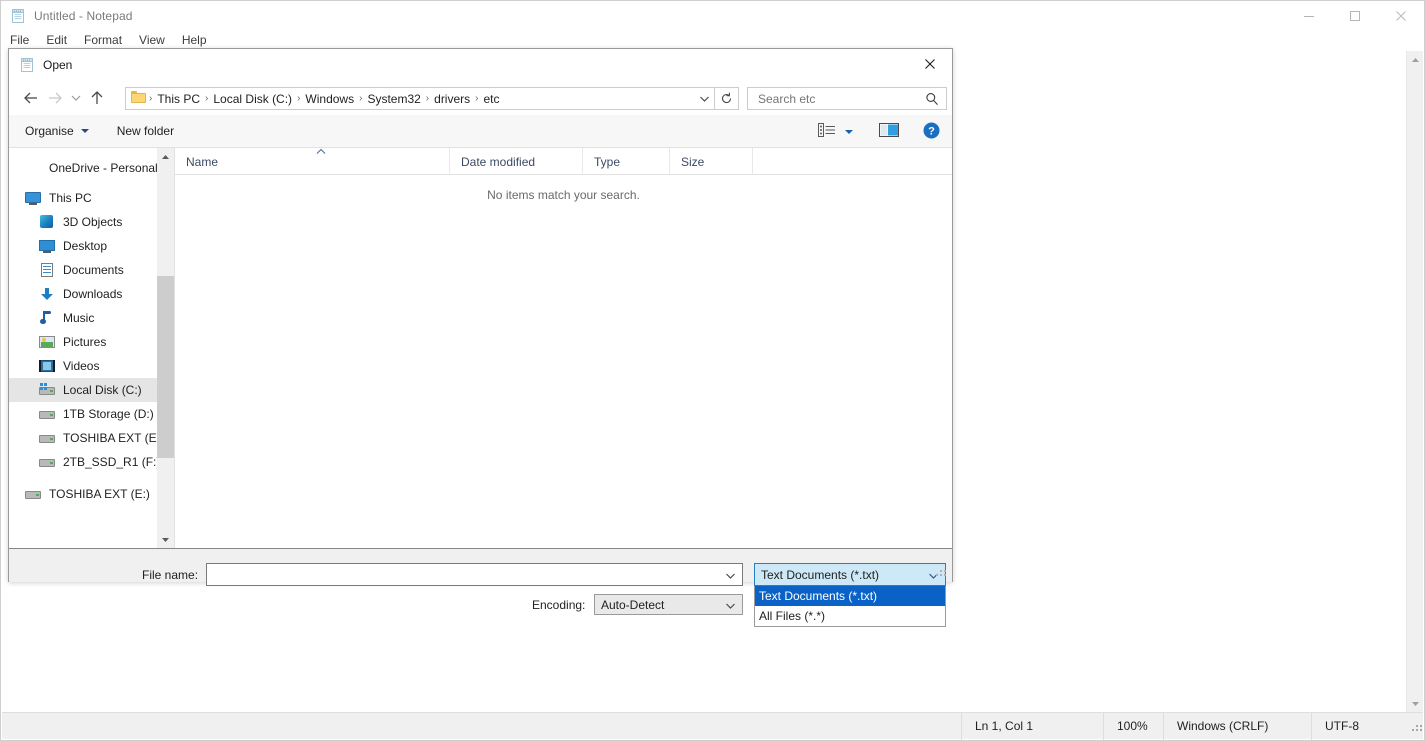 The height and width of the screenshot is (741, 1425). Describe the element at coordinates (70, 198) in the screenshot. I see `sidebar-item-label: This PC` at that location.